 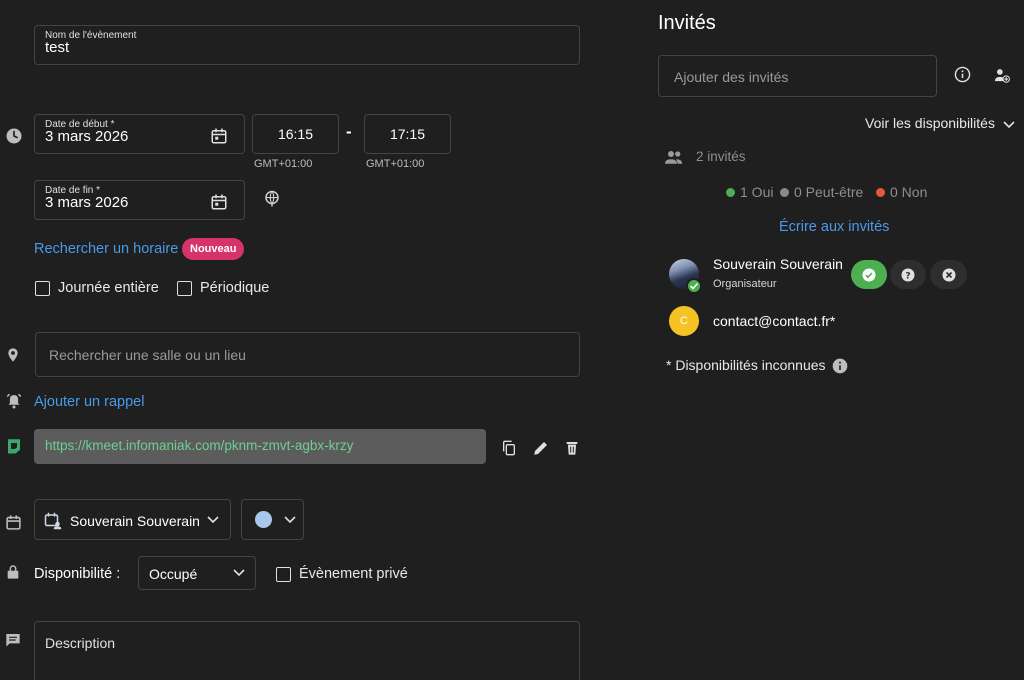 I want to click on guest-email: contact@contact.fr*, so click(x=774, y=321).